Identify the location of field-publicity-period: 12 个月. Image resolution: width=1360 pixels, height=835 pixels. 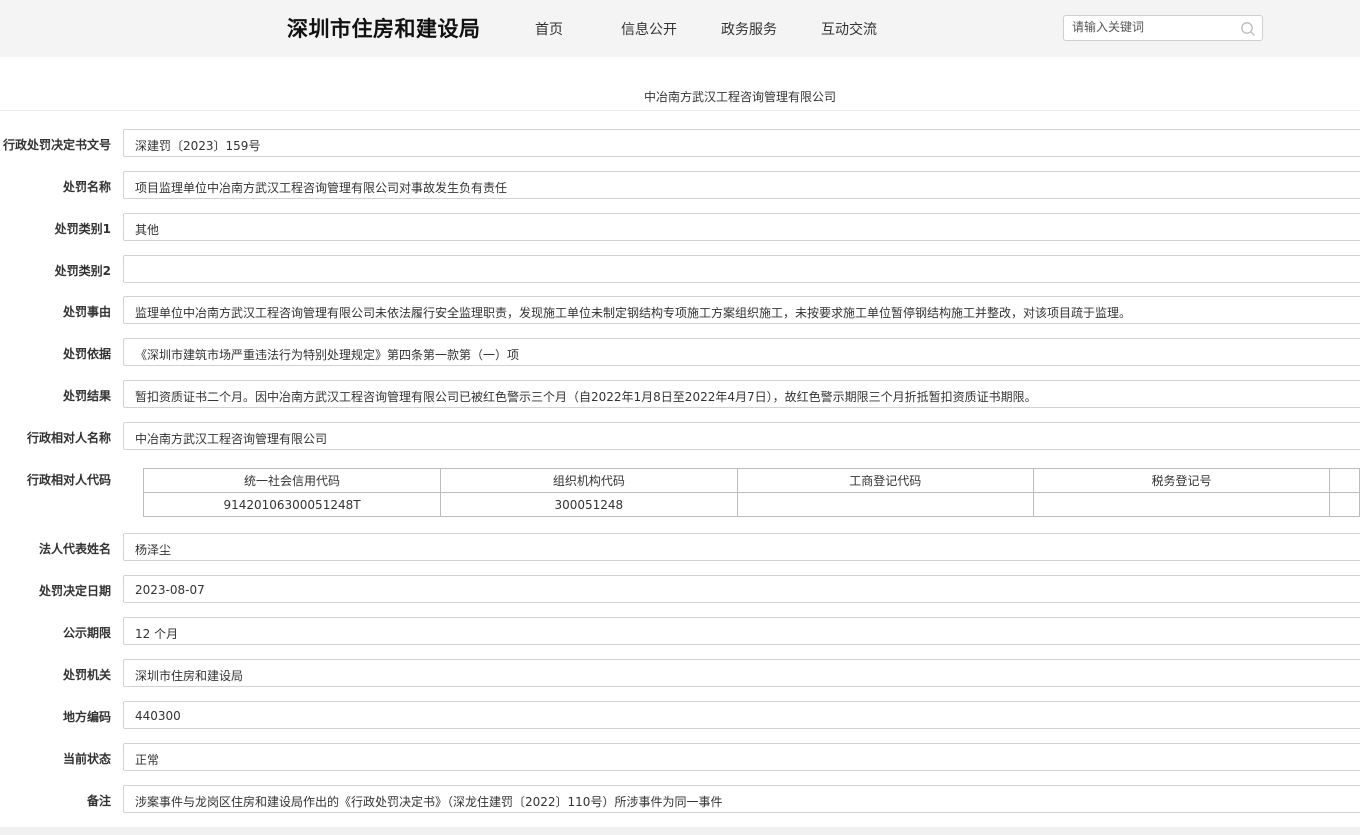
(741, 631).